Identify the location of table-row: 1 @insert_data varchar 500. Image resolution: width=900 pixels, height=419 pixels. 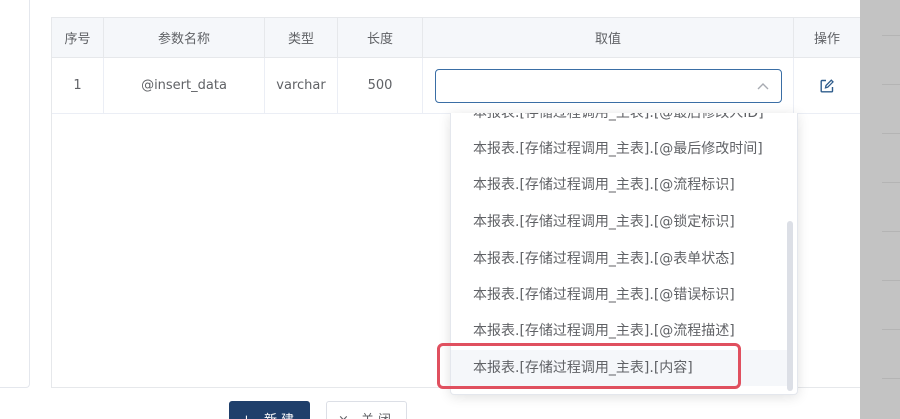
(456, 86).